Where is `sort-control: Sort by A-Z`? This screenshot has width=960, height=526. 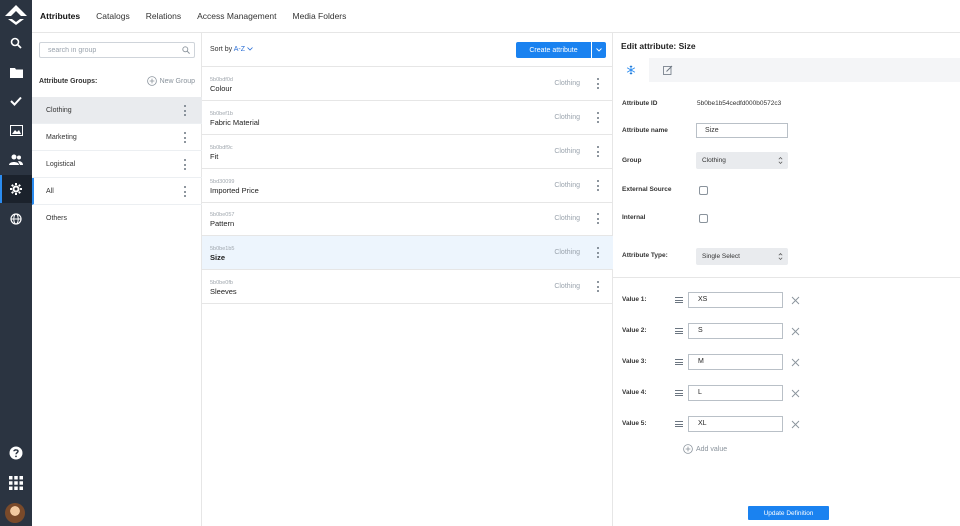
sort-control: Sort by A-Z is located at coordinates (231, 49).